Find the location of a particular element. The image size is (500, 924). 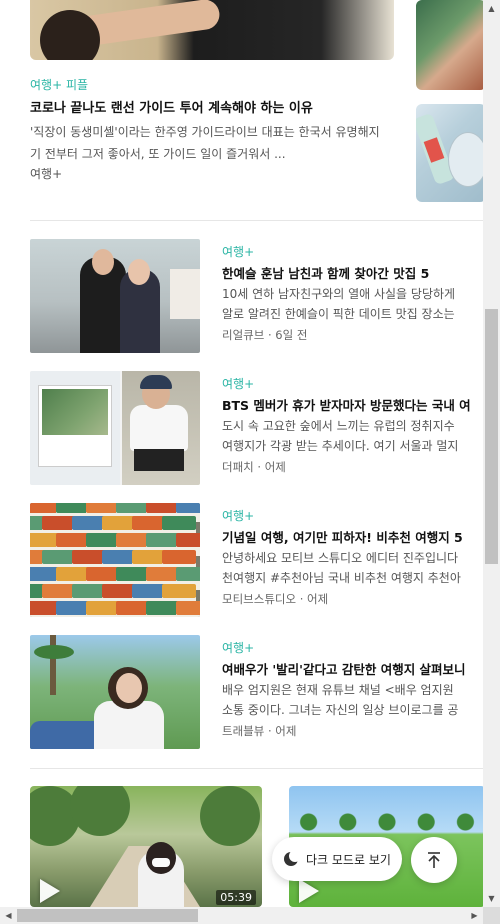

featured-image is located at coordinates (212, 30).